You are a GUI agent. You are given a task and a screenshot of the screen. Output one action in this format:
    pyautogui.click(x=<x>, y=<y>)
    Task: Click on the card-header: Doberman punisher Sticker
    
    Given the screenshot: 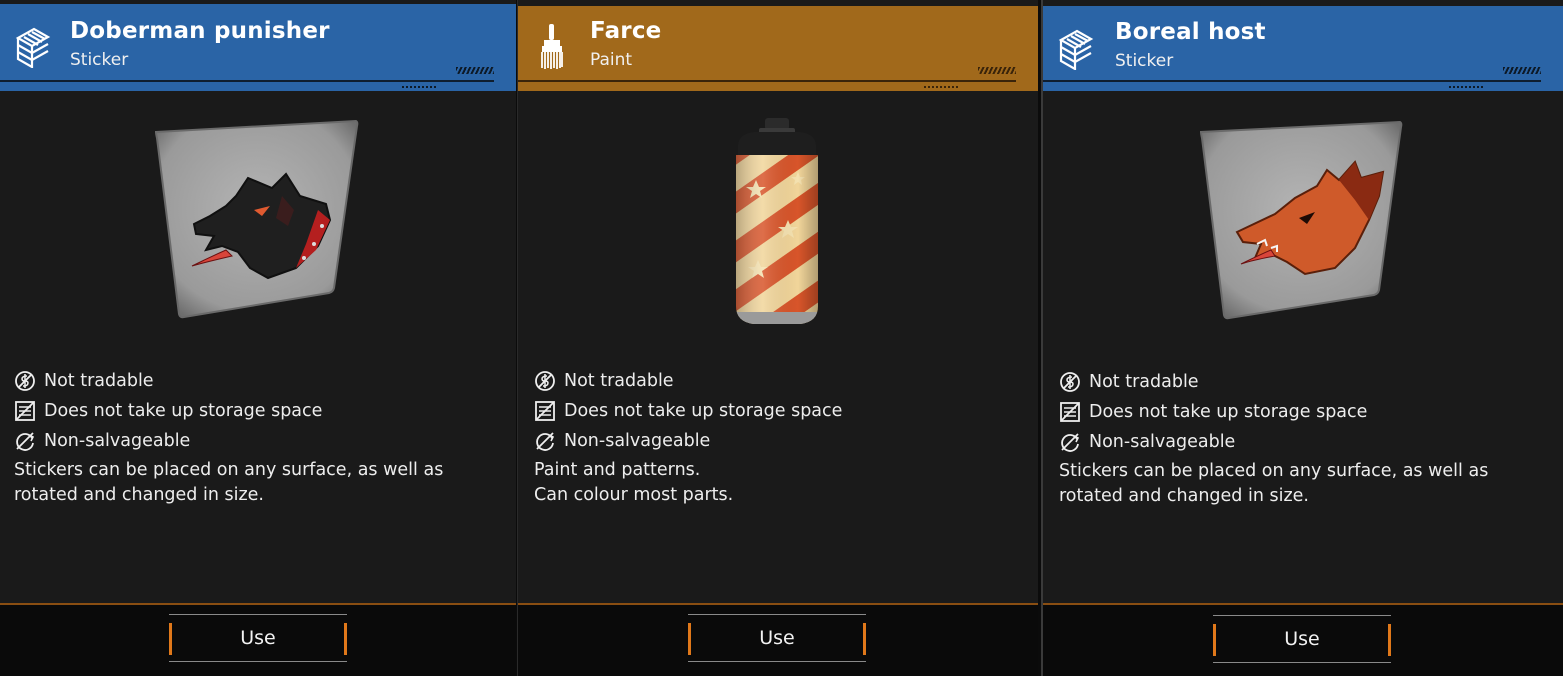 What is the action you would take?
    pyautogui.click(x=258, y=47)
    